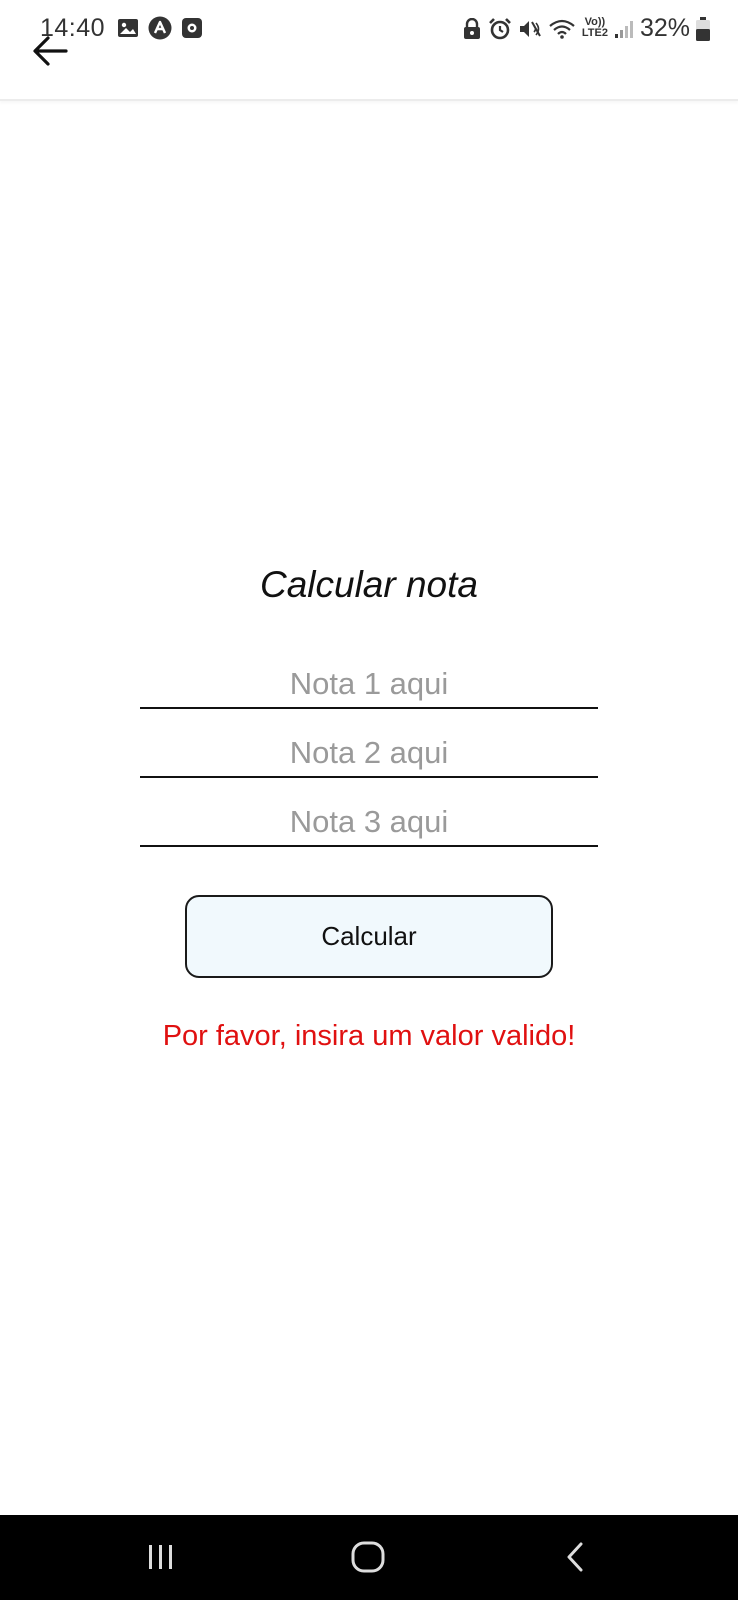 This screenshot has height=1600, width=738. I want to click on page-title: Calcular nota, so click(368, 584).